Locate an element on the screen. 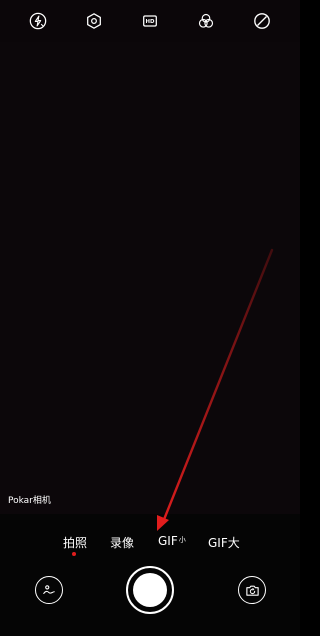  hd-icon: HD is located at coordinates (150, 21).